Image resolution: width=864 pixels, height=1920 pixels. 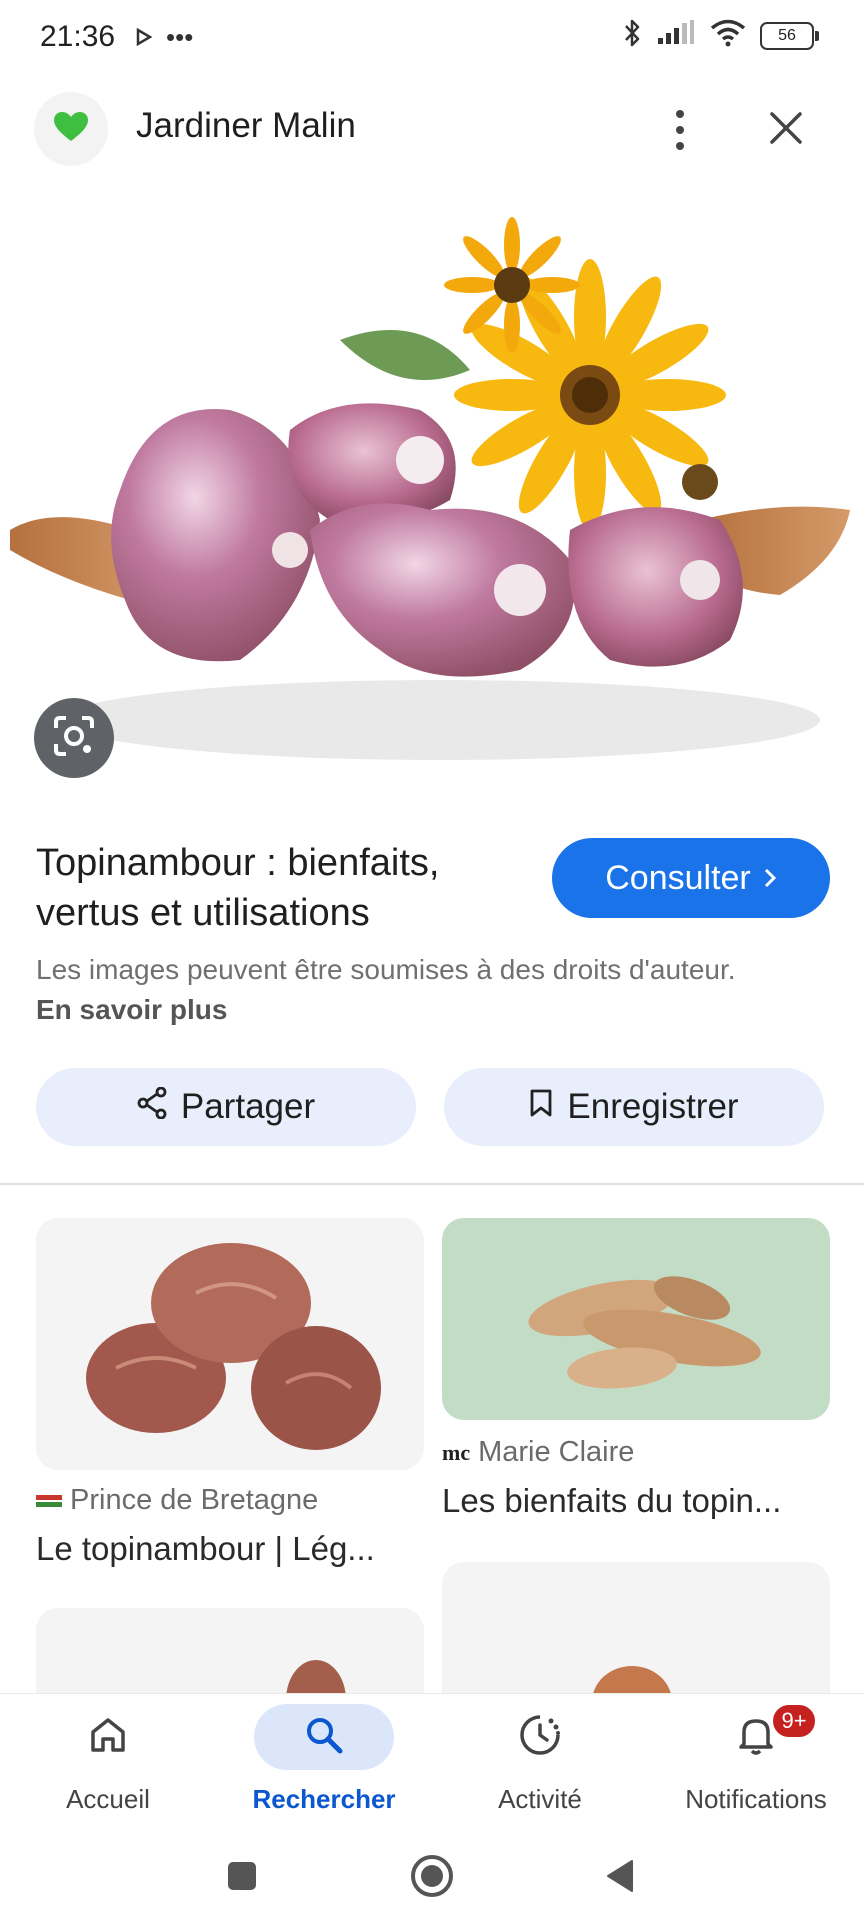 I want to click on nav-item-activity: Activité, so click(x=540, y=1764).